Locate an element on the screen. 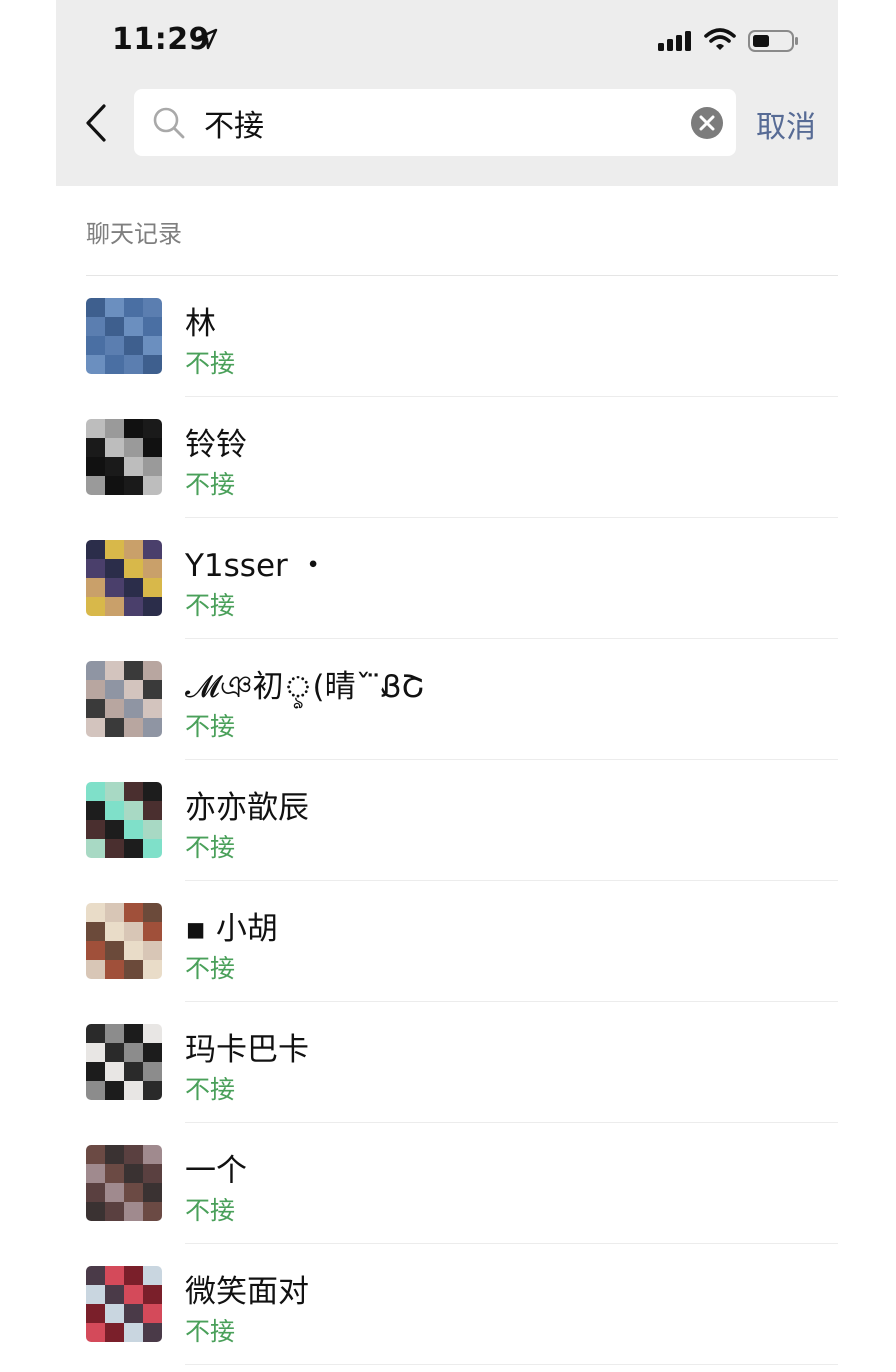 This screenshot has height=1372, width=896. contact-name: 铃铃 is located at coordinates (216, 445).